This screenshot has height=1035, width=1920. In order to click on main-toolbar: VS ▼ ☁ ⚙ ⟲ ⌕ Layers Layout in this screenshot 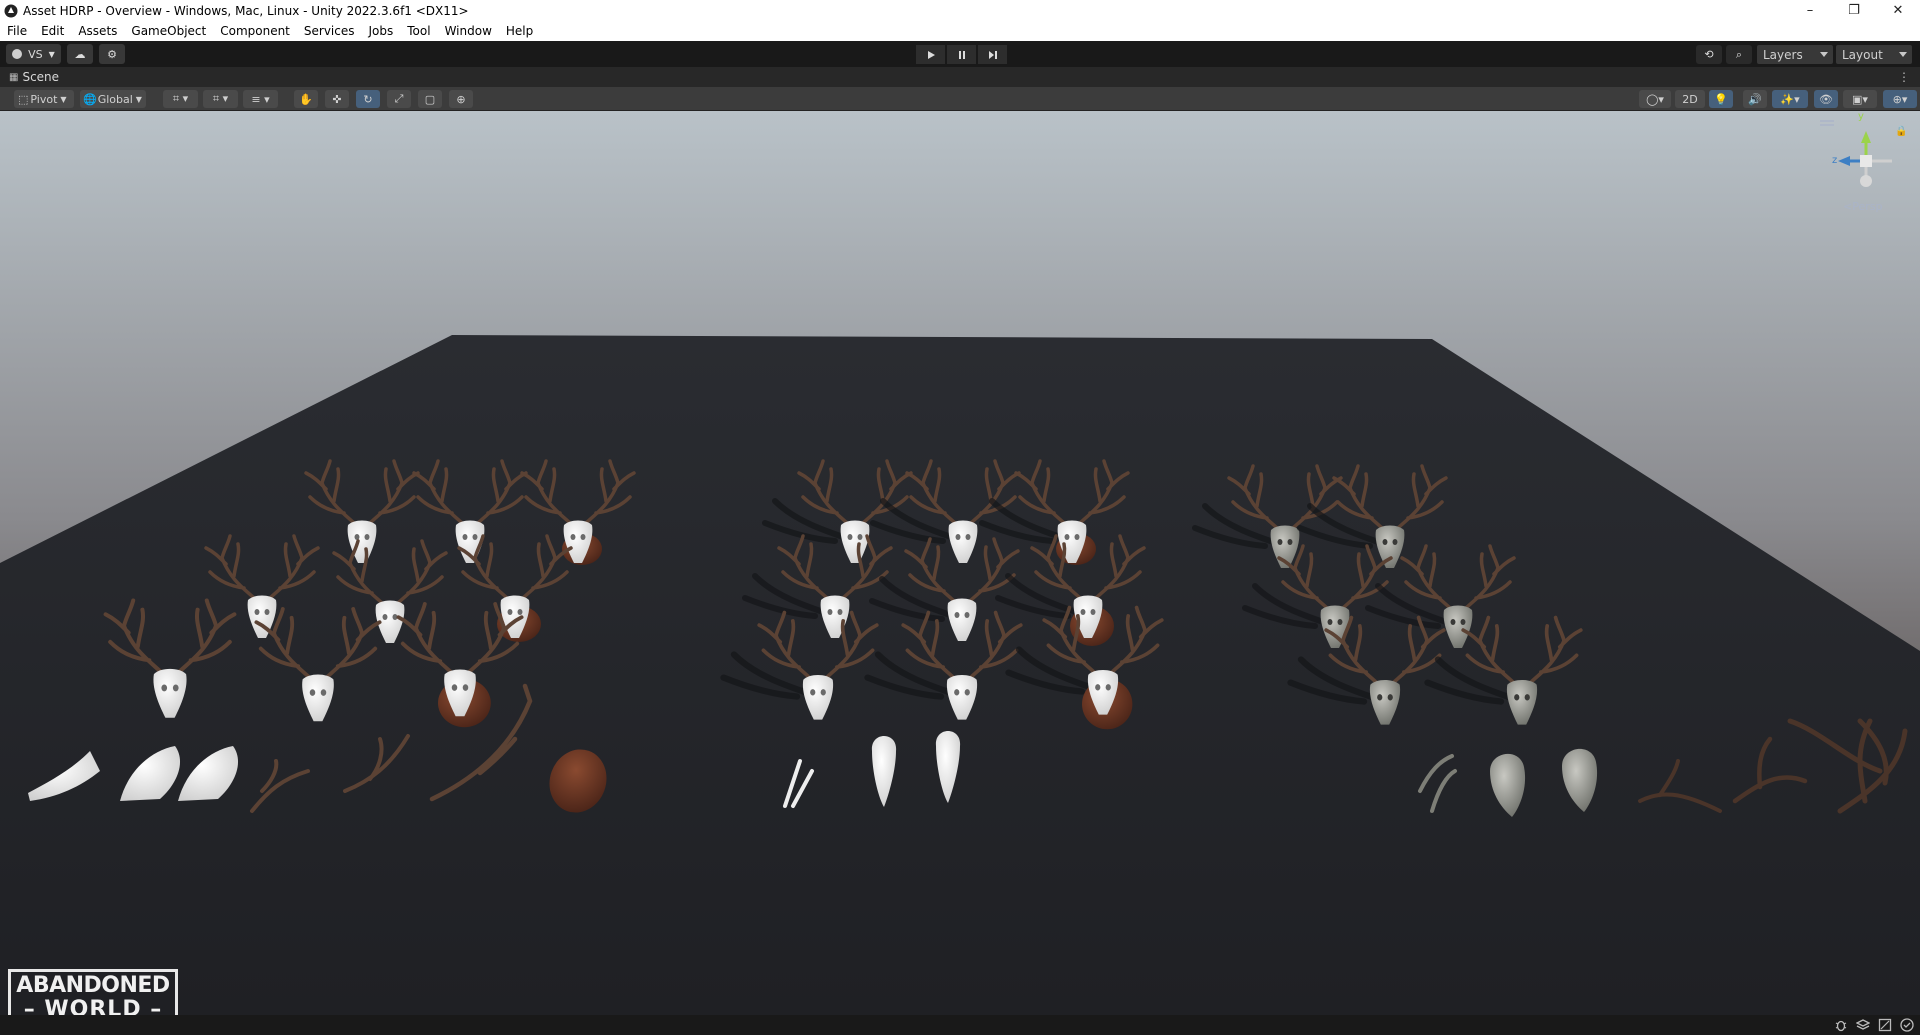, I will do `click(960, 54)`.